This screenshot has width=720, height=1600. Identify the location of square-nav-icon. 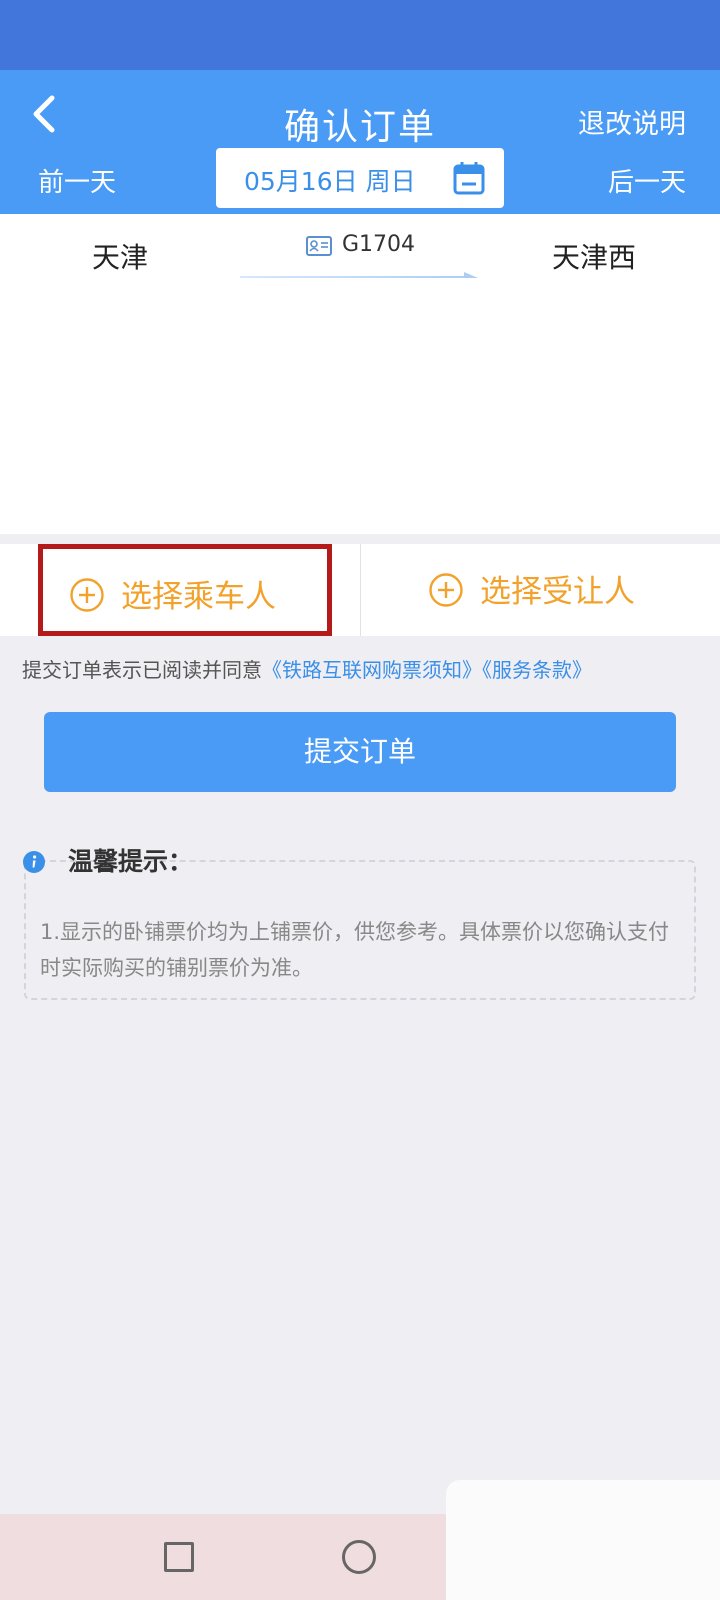
(179, 1557).